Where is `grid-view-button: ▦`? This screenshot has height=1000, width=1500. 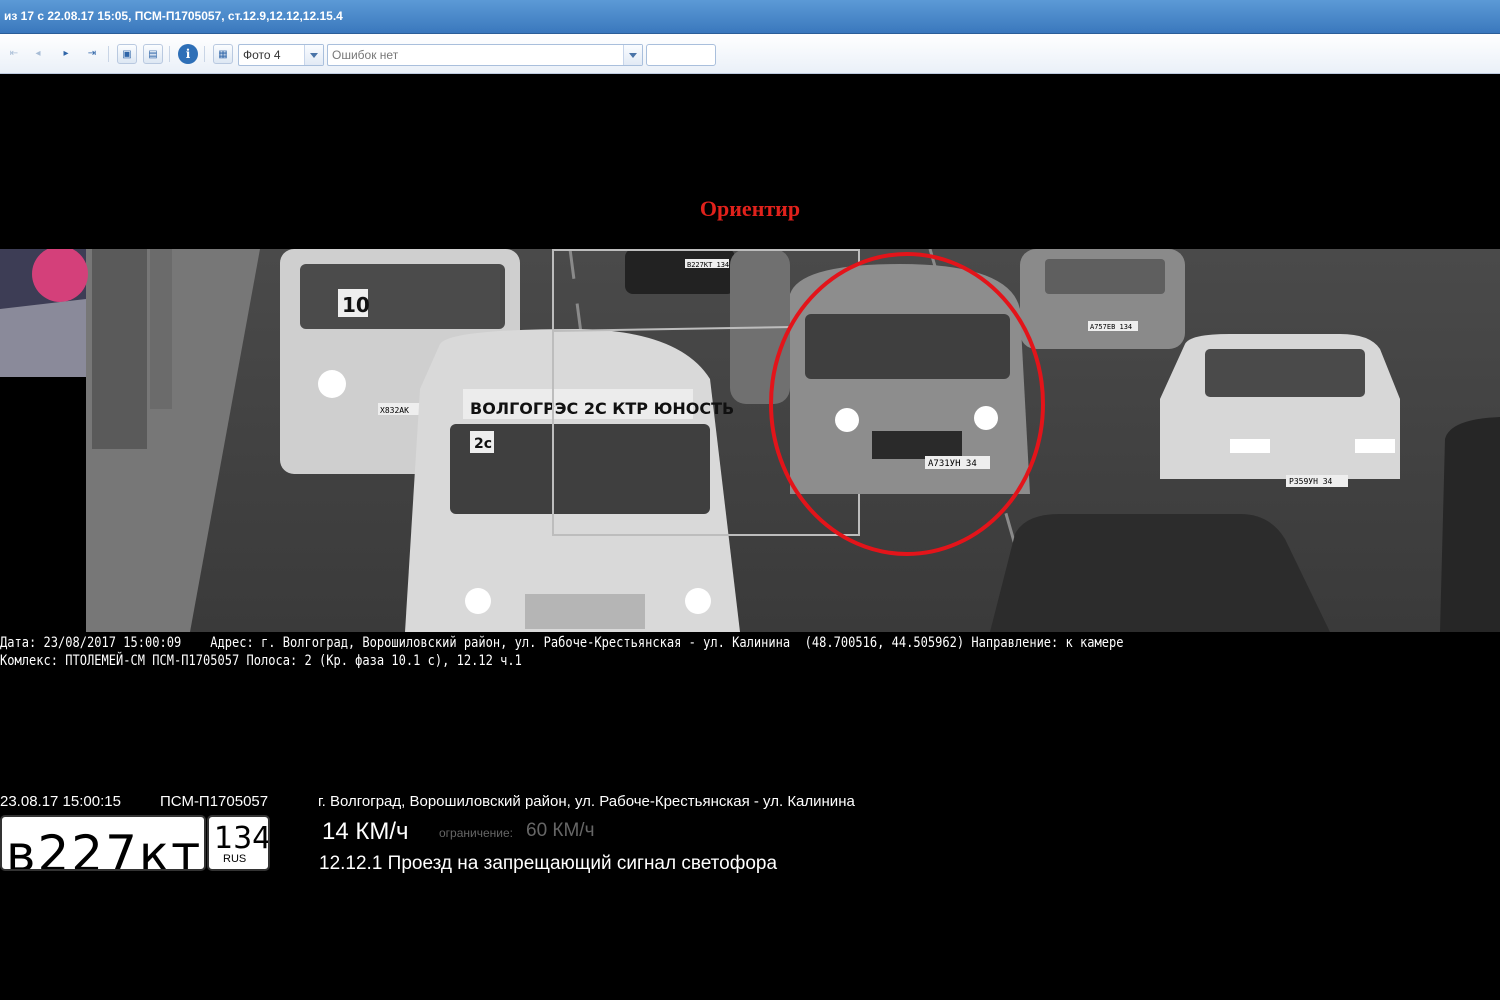
grid-view-button: ▦ is located at coordinates (223, 54).